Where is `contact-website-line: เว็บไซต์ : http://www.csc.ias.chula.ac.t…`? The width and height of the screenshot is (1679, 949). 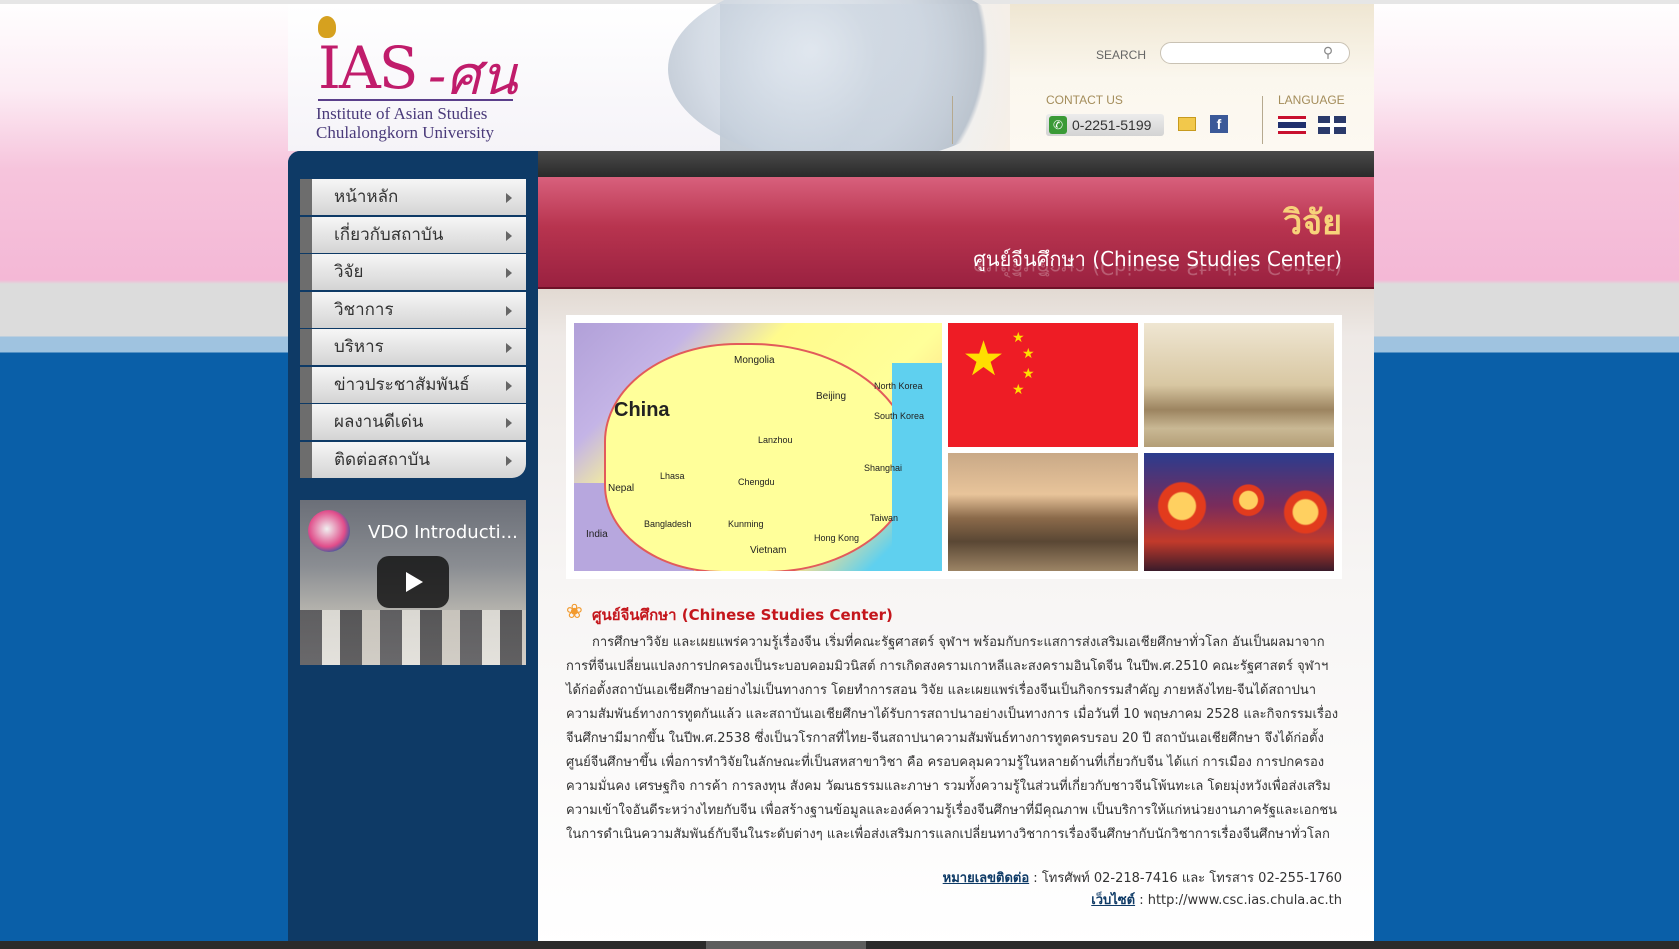 contact-website-line: เว็บไซต์ : http://www.csc.ias.chula.ac.t… is located at coordinates (1216, 899).